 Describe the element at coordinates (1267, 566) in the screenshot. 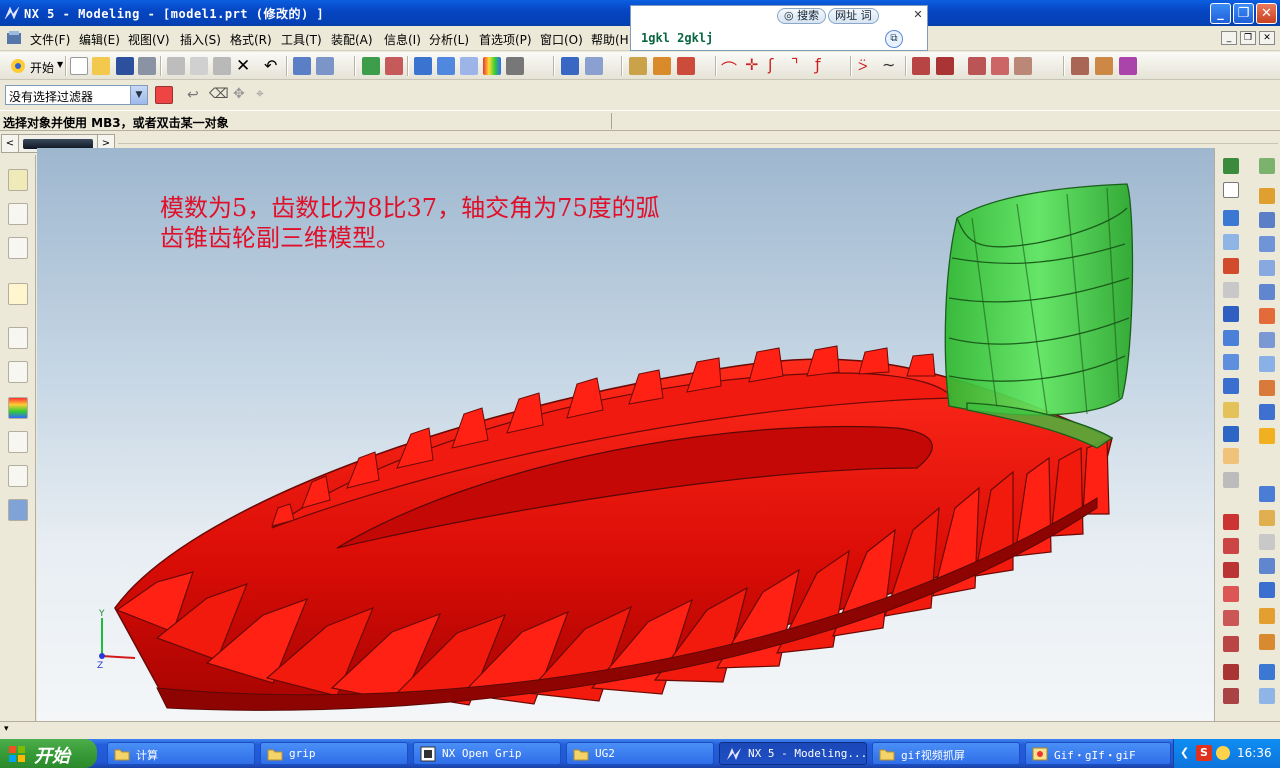

I see `patch-icon` at that location.